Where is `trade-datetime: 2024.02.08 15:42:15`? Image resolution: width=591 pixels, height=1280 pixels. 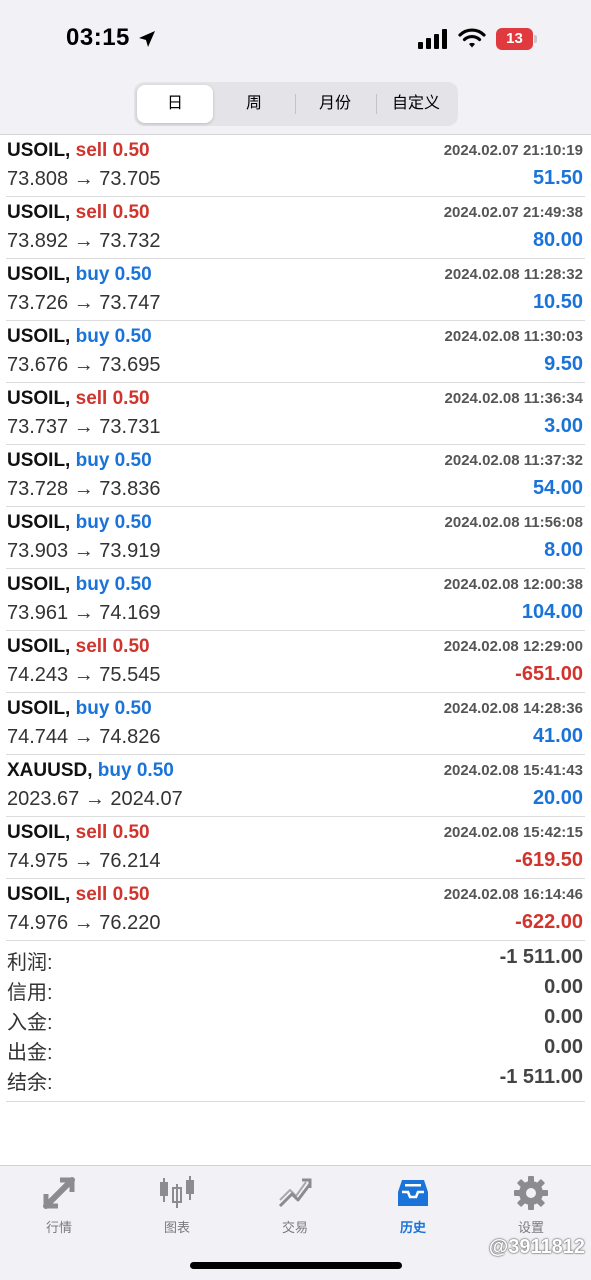
trade-datetime: 2024.02.08 15:42:15 is located at coordinates (513, 832).